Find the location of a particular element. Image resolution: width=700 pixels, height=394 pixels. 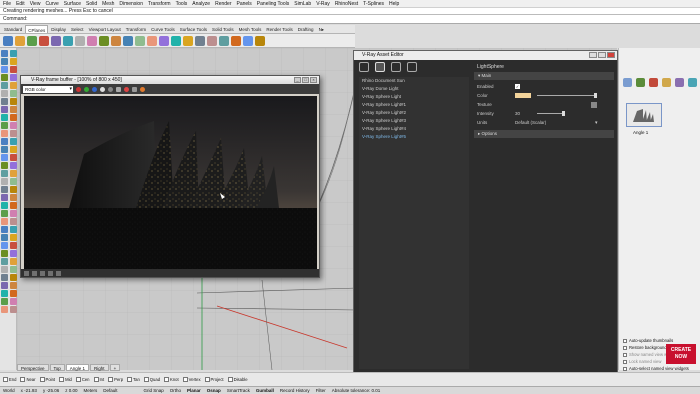

render-icon is located at coordinates (142, 89).